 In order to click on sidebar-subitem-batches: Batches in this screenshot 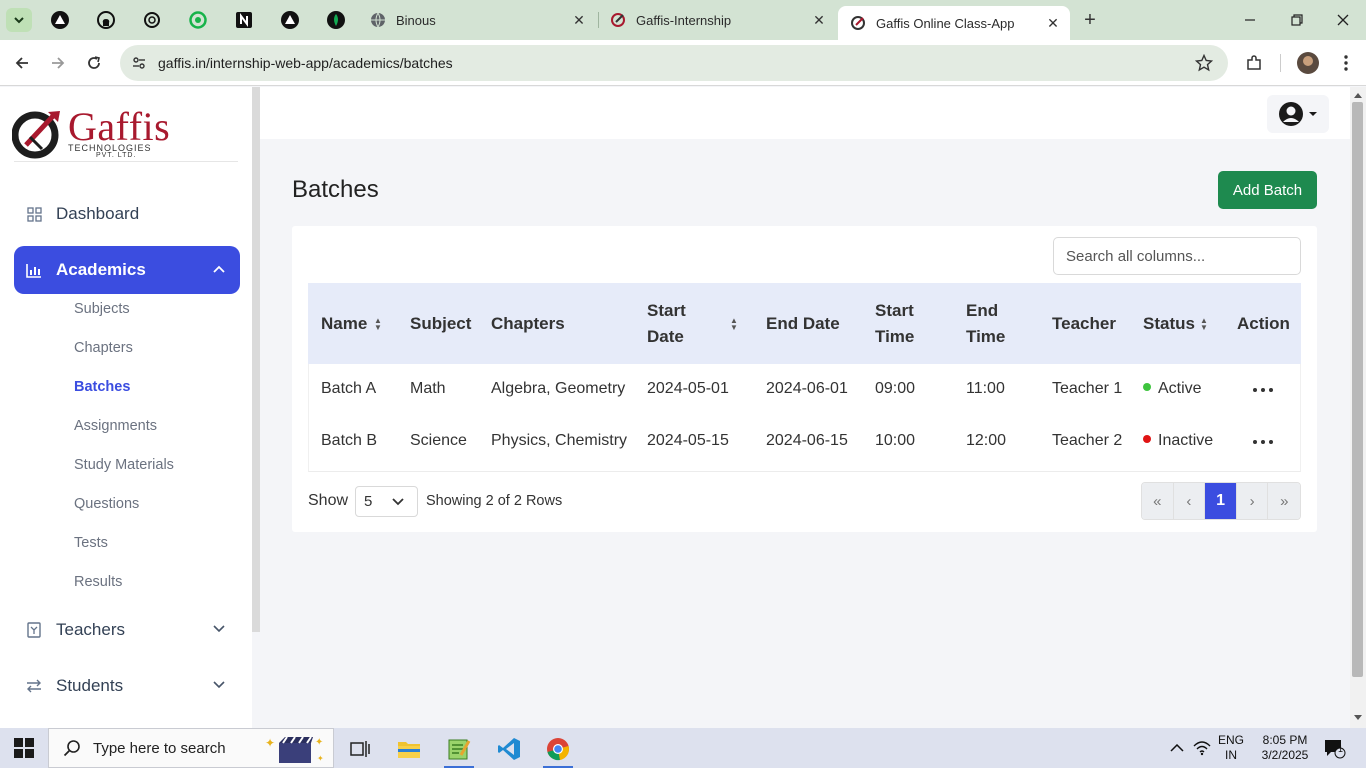, I will do `click(102, 387)`.